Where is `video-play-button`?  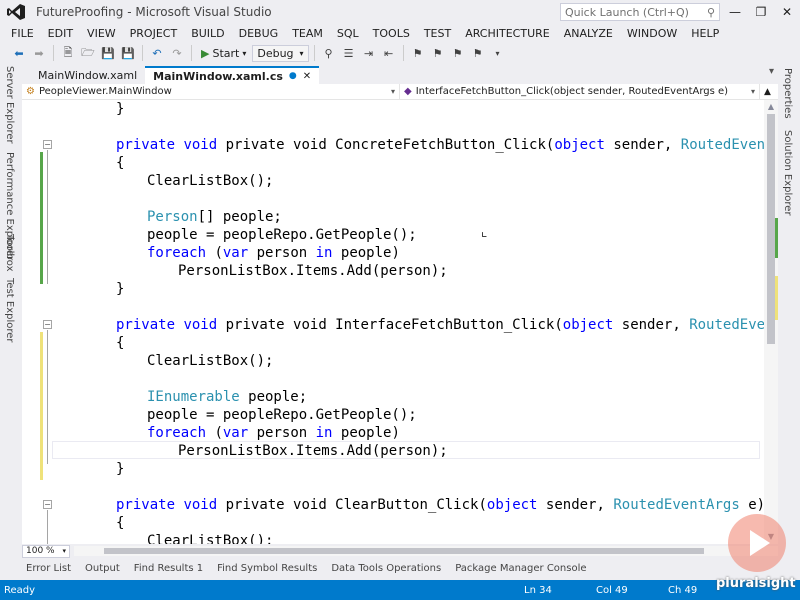
video-play-button is located at coordinates (757, 543).